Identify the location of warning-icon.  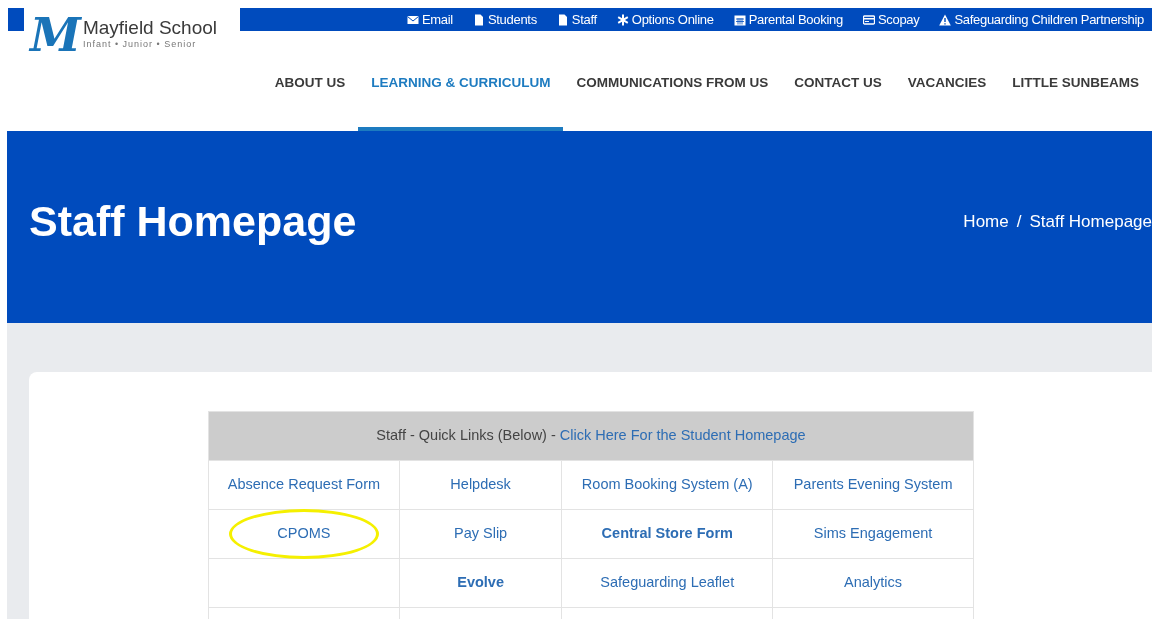
(945, 19).